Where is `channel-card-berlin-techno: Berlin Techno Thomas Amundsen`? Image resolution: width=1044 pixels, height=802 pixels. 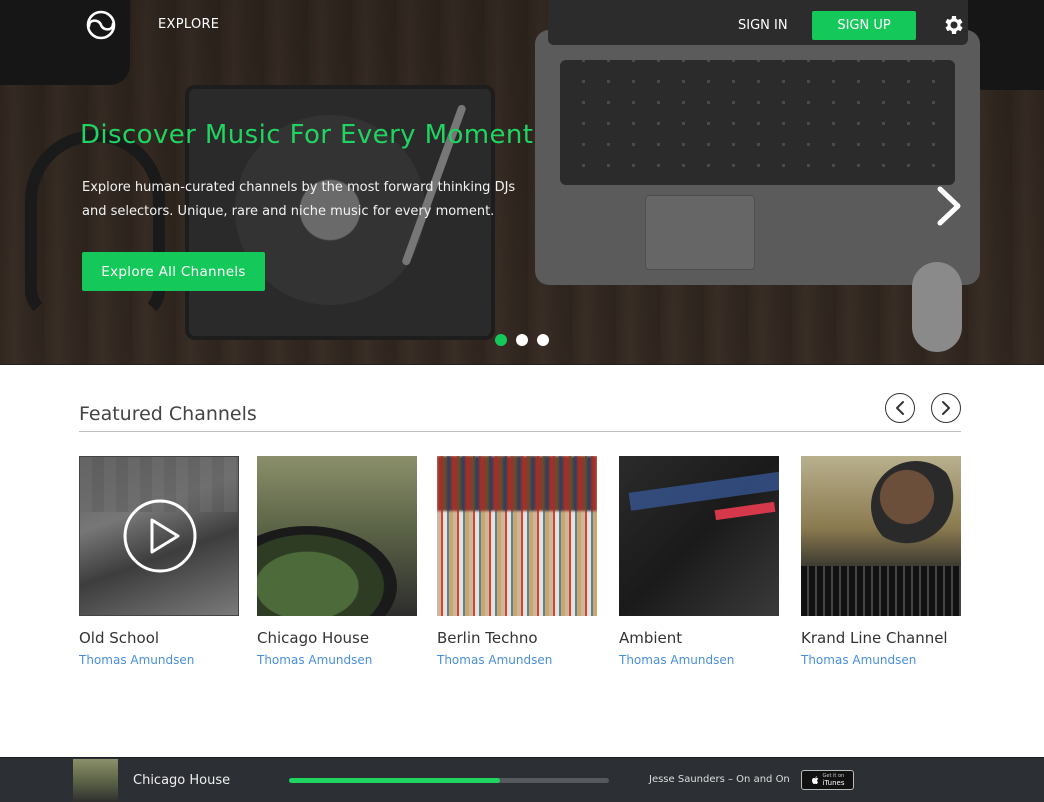
channel-card-berlin-techno: Berlin Techno Thomas Amundsen is located at coordinates (518, 561).